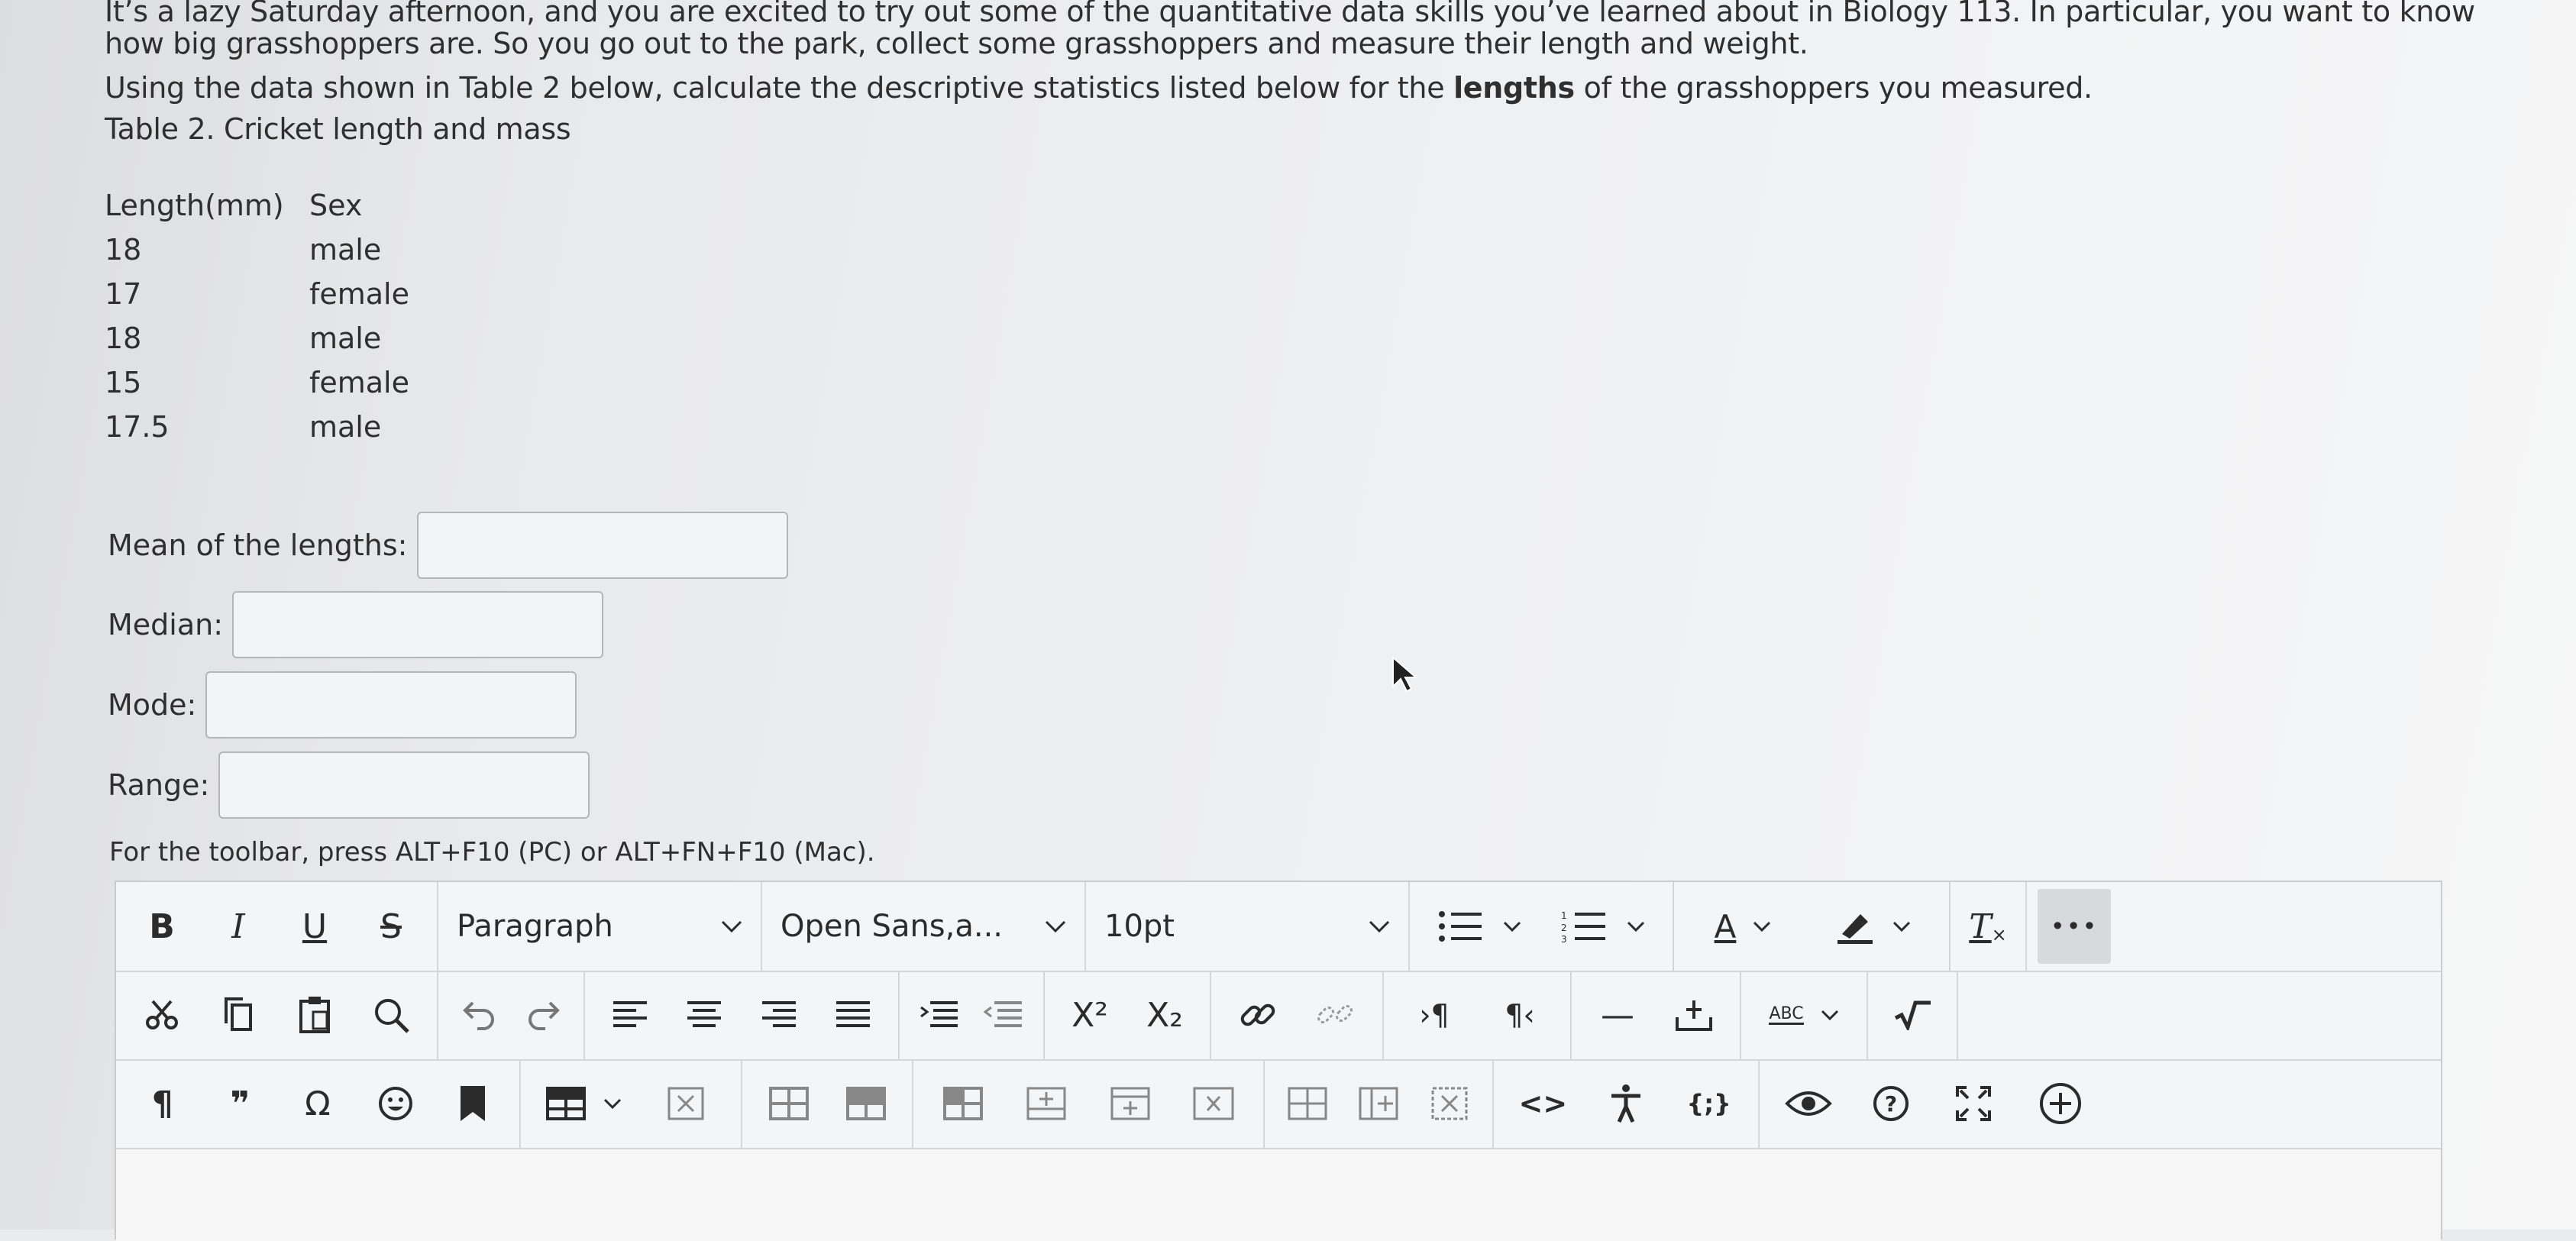 Image resolution: width=2576 pixels, height=1241 pixels. What do you see at coordinates (685, 1103) in the screenshot?
I see `delete-table-button` at bounding box center [685, 1103].